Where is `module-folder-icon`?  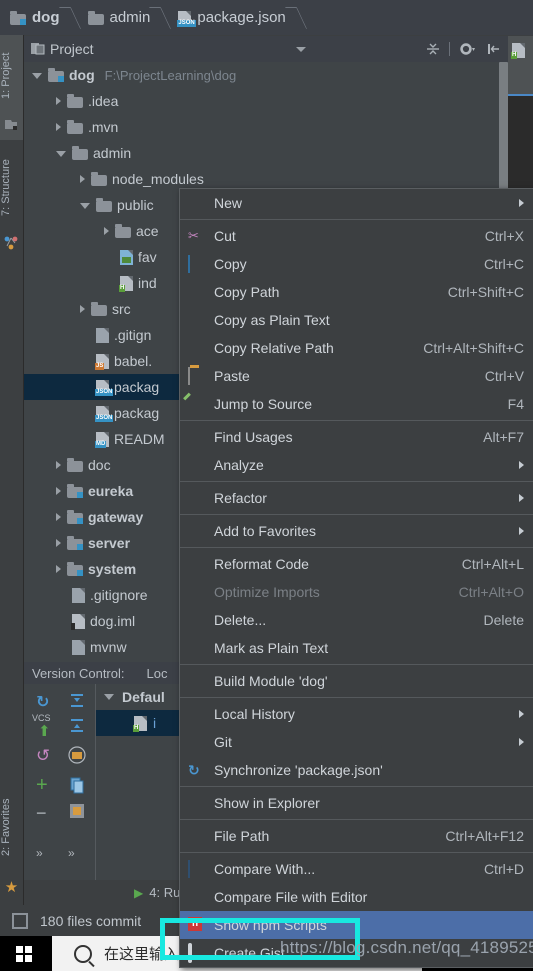
module-folder-icon is located at coordinates (75, 517).